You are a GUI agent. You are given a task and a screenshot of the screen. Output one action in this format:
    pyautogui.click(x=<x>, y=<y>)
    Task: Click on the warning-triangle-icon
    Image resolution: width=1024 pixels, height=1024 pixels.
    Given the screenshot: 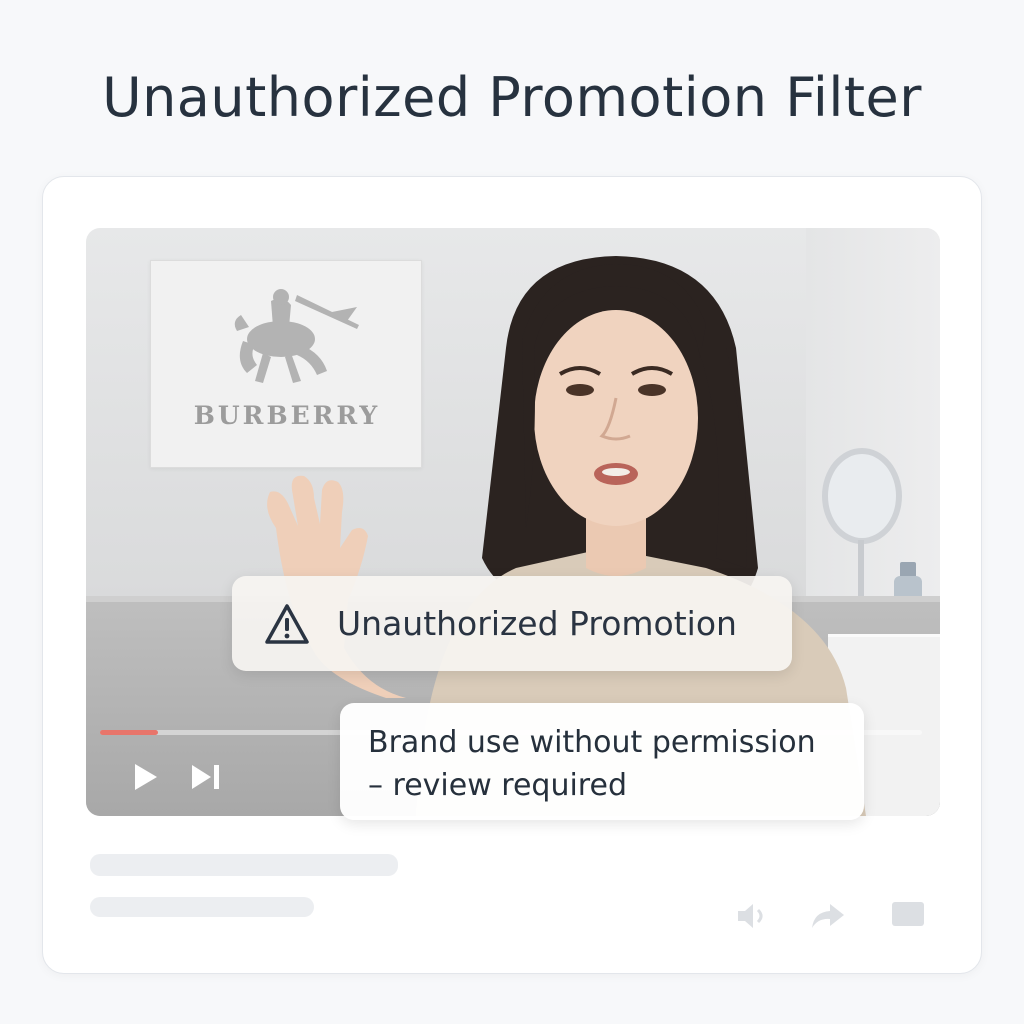 What is the action you would take?
    pyautogui.click(x=287, y=624)
    